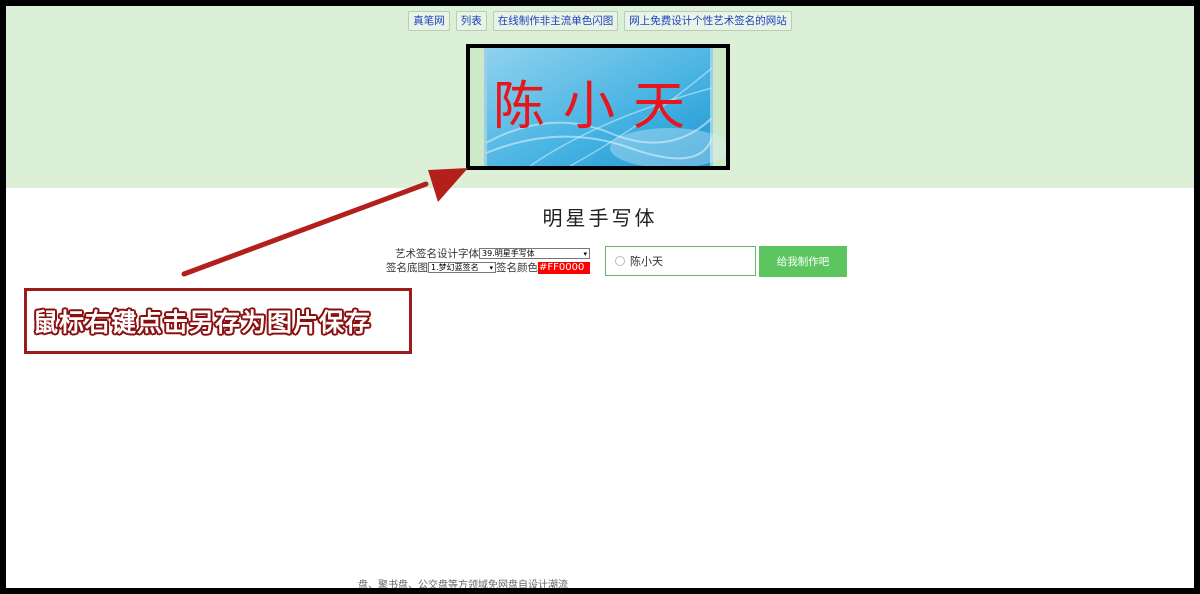 The width and height of the screenshot is (1200, 594). I want to click on footer-text: 盘、聚书盘、公交盘等方领域免网盘自设计潮流, so click(463, 584).